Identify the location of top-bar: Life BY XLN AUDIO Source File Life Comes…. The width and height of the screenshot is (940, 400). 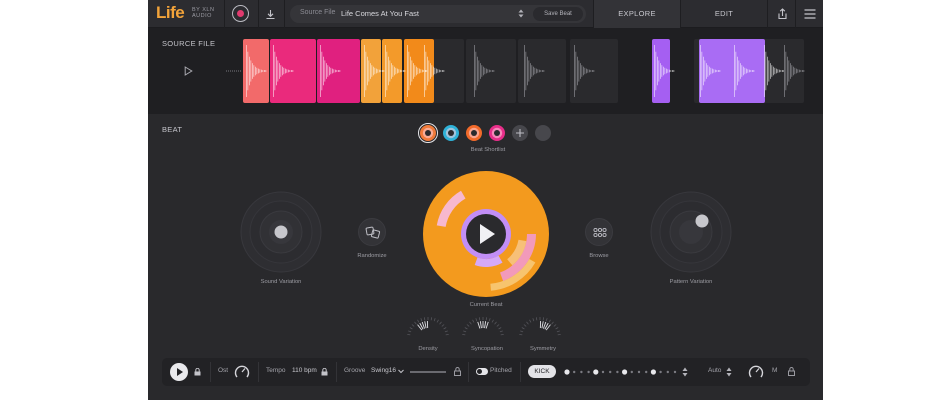
(485, 14).